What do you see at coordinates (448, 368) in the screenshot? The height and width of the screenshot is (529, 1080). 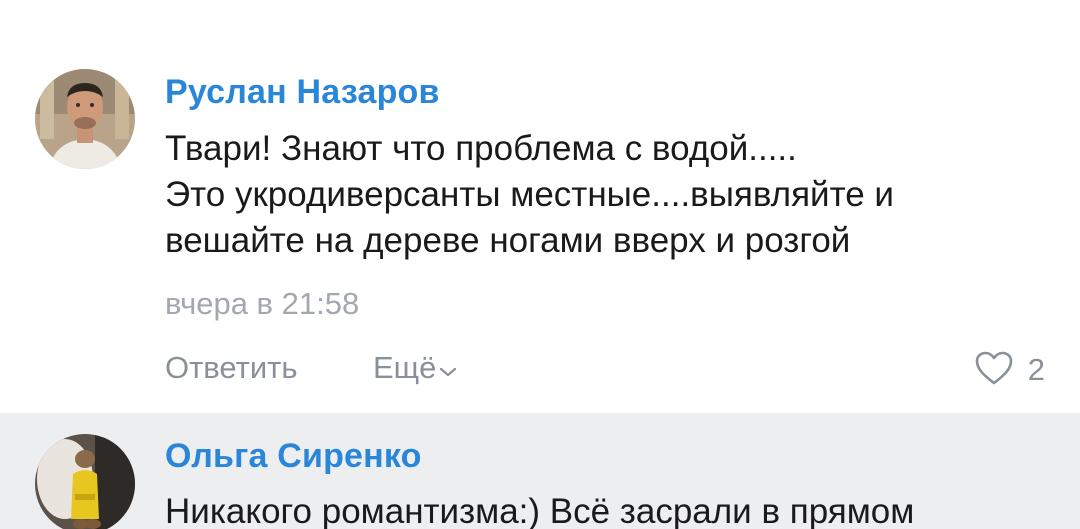 I see `chevron-down-icon` at bounding box center [448, 368].